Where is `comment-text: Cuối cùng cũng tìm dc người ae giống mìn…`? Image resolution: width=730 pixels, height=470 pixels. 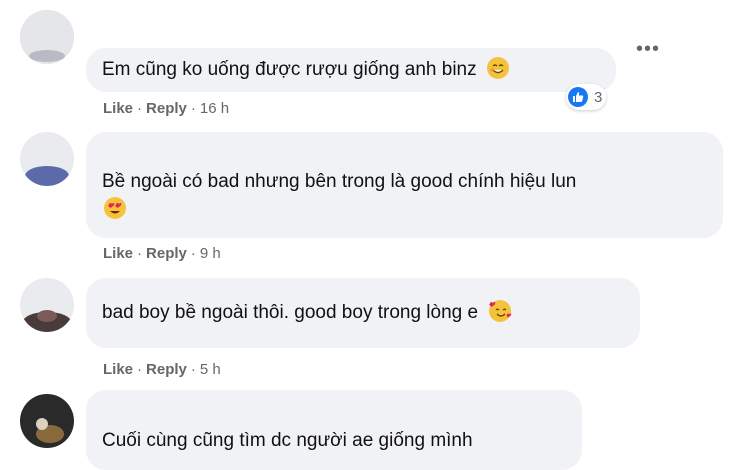 comment-text: Cuối cùng cũng tìm dc người ae giống mìn… is located at coordinates (287, 440).